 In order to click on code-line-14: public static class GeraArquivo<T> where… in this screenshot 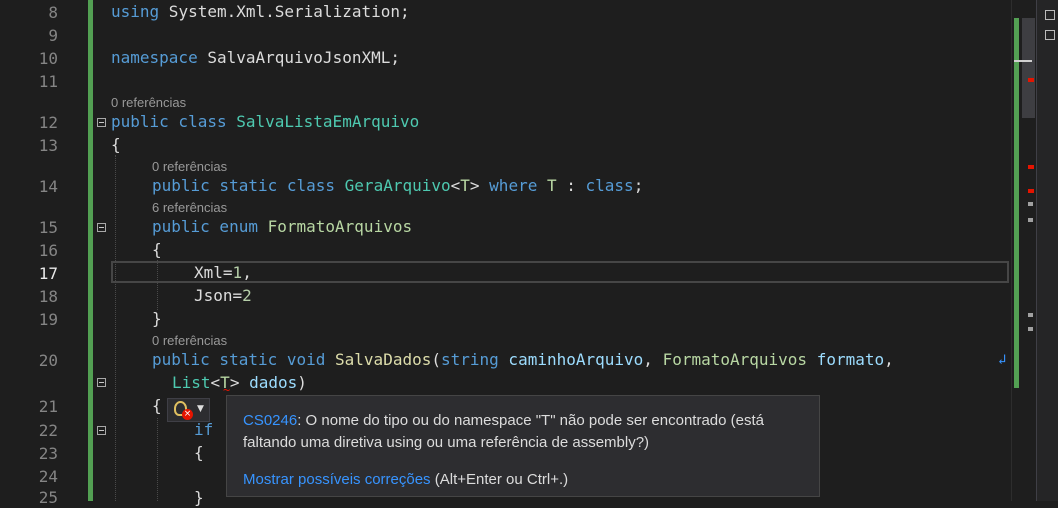, I will do `click(398, 185)`.